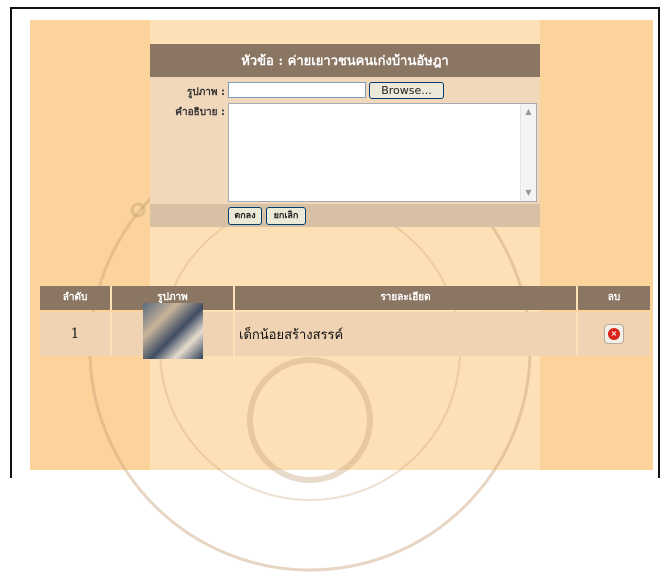  What do you see at coordinates (291, 334) in the screenshot?
I see `row-detail-text: เด็กน้อยสร้างสรรค์` at bounding box center [291, 334].